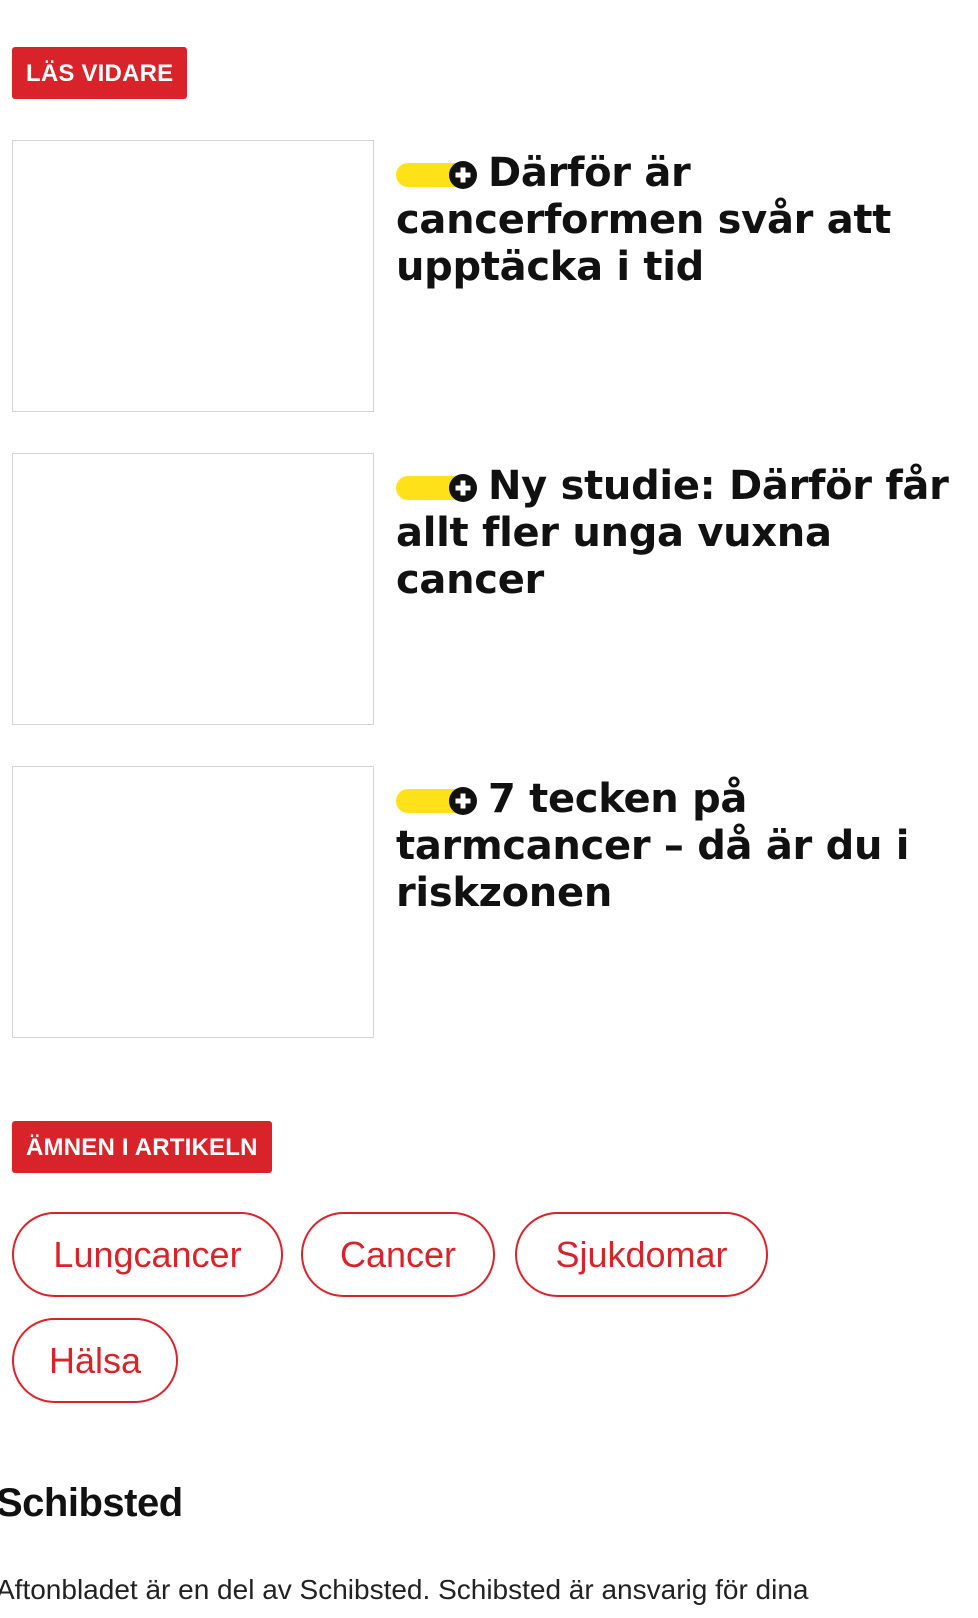 The width and height of the screenshot is (978, 1618). What do you see at coordinates (95, 1360) in the screenshot?
I see `tag-halsa: Hälsa` at bounding box center [95, 1360].